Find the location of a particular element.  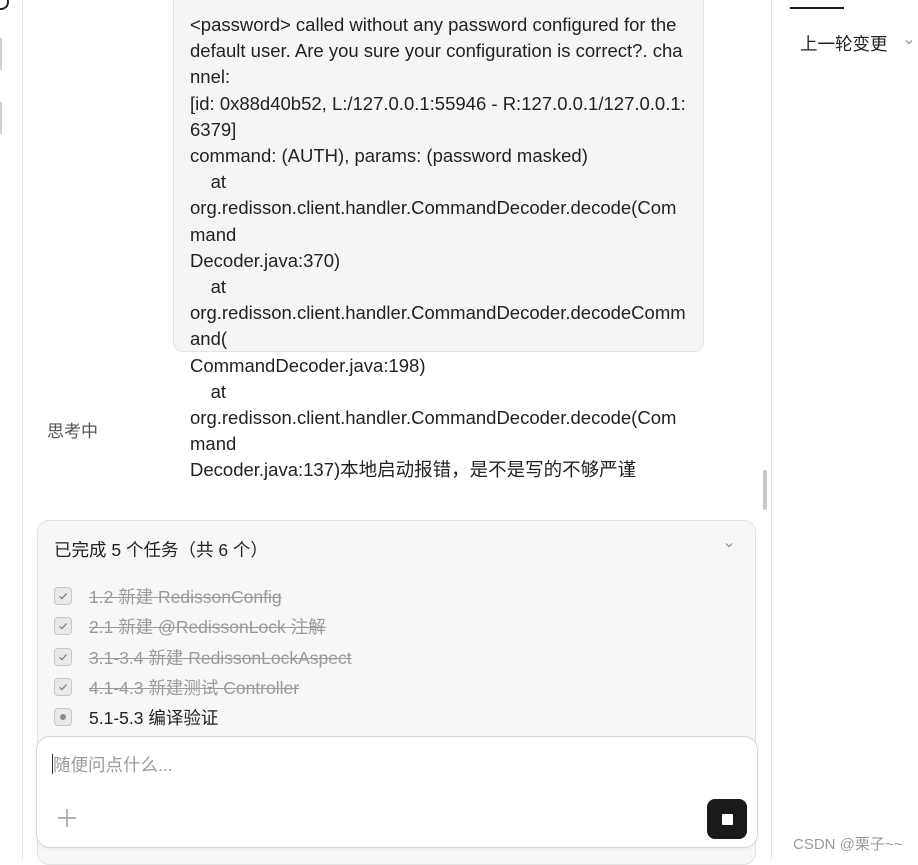

task-item: 1.2 新建 RedissonConfig is located at coordinates (168, 596).